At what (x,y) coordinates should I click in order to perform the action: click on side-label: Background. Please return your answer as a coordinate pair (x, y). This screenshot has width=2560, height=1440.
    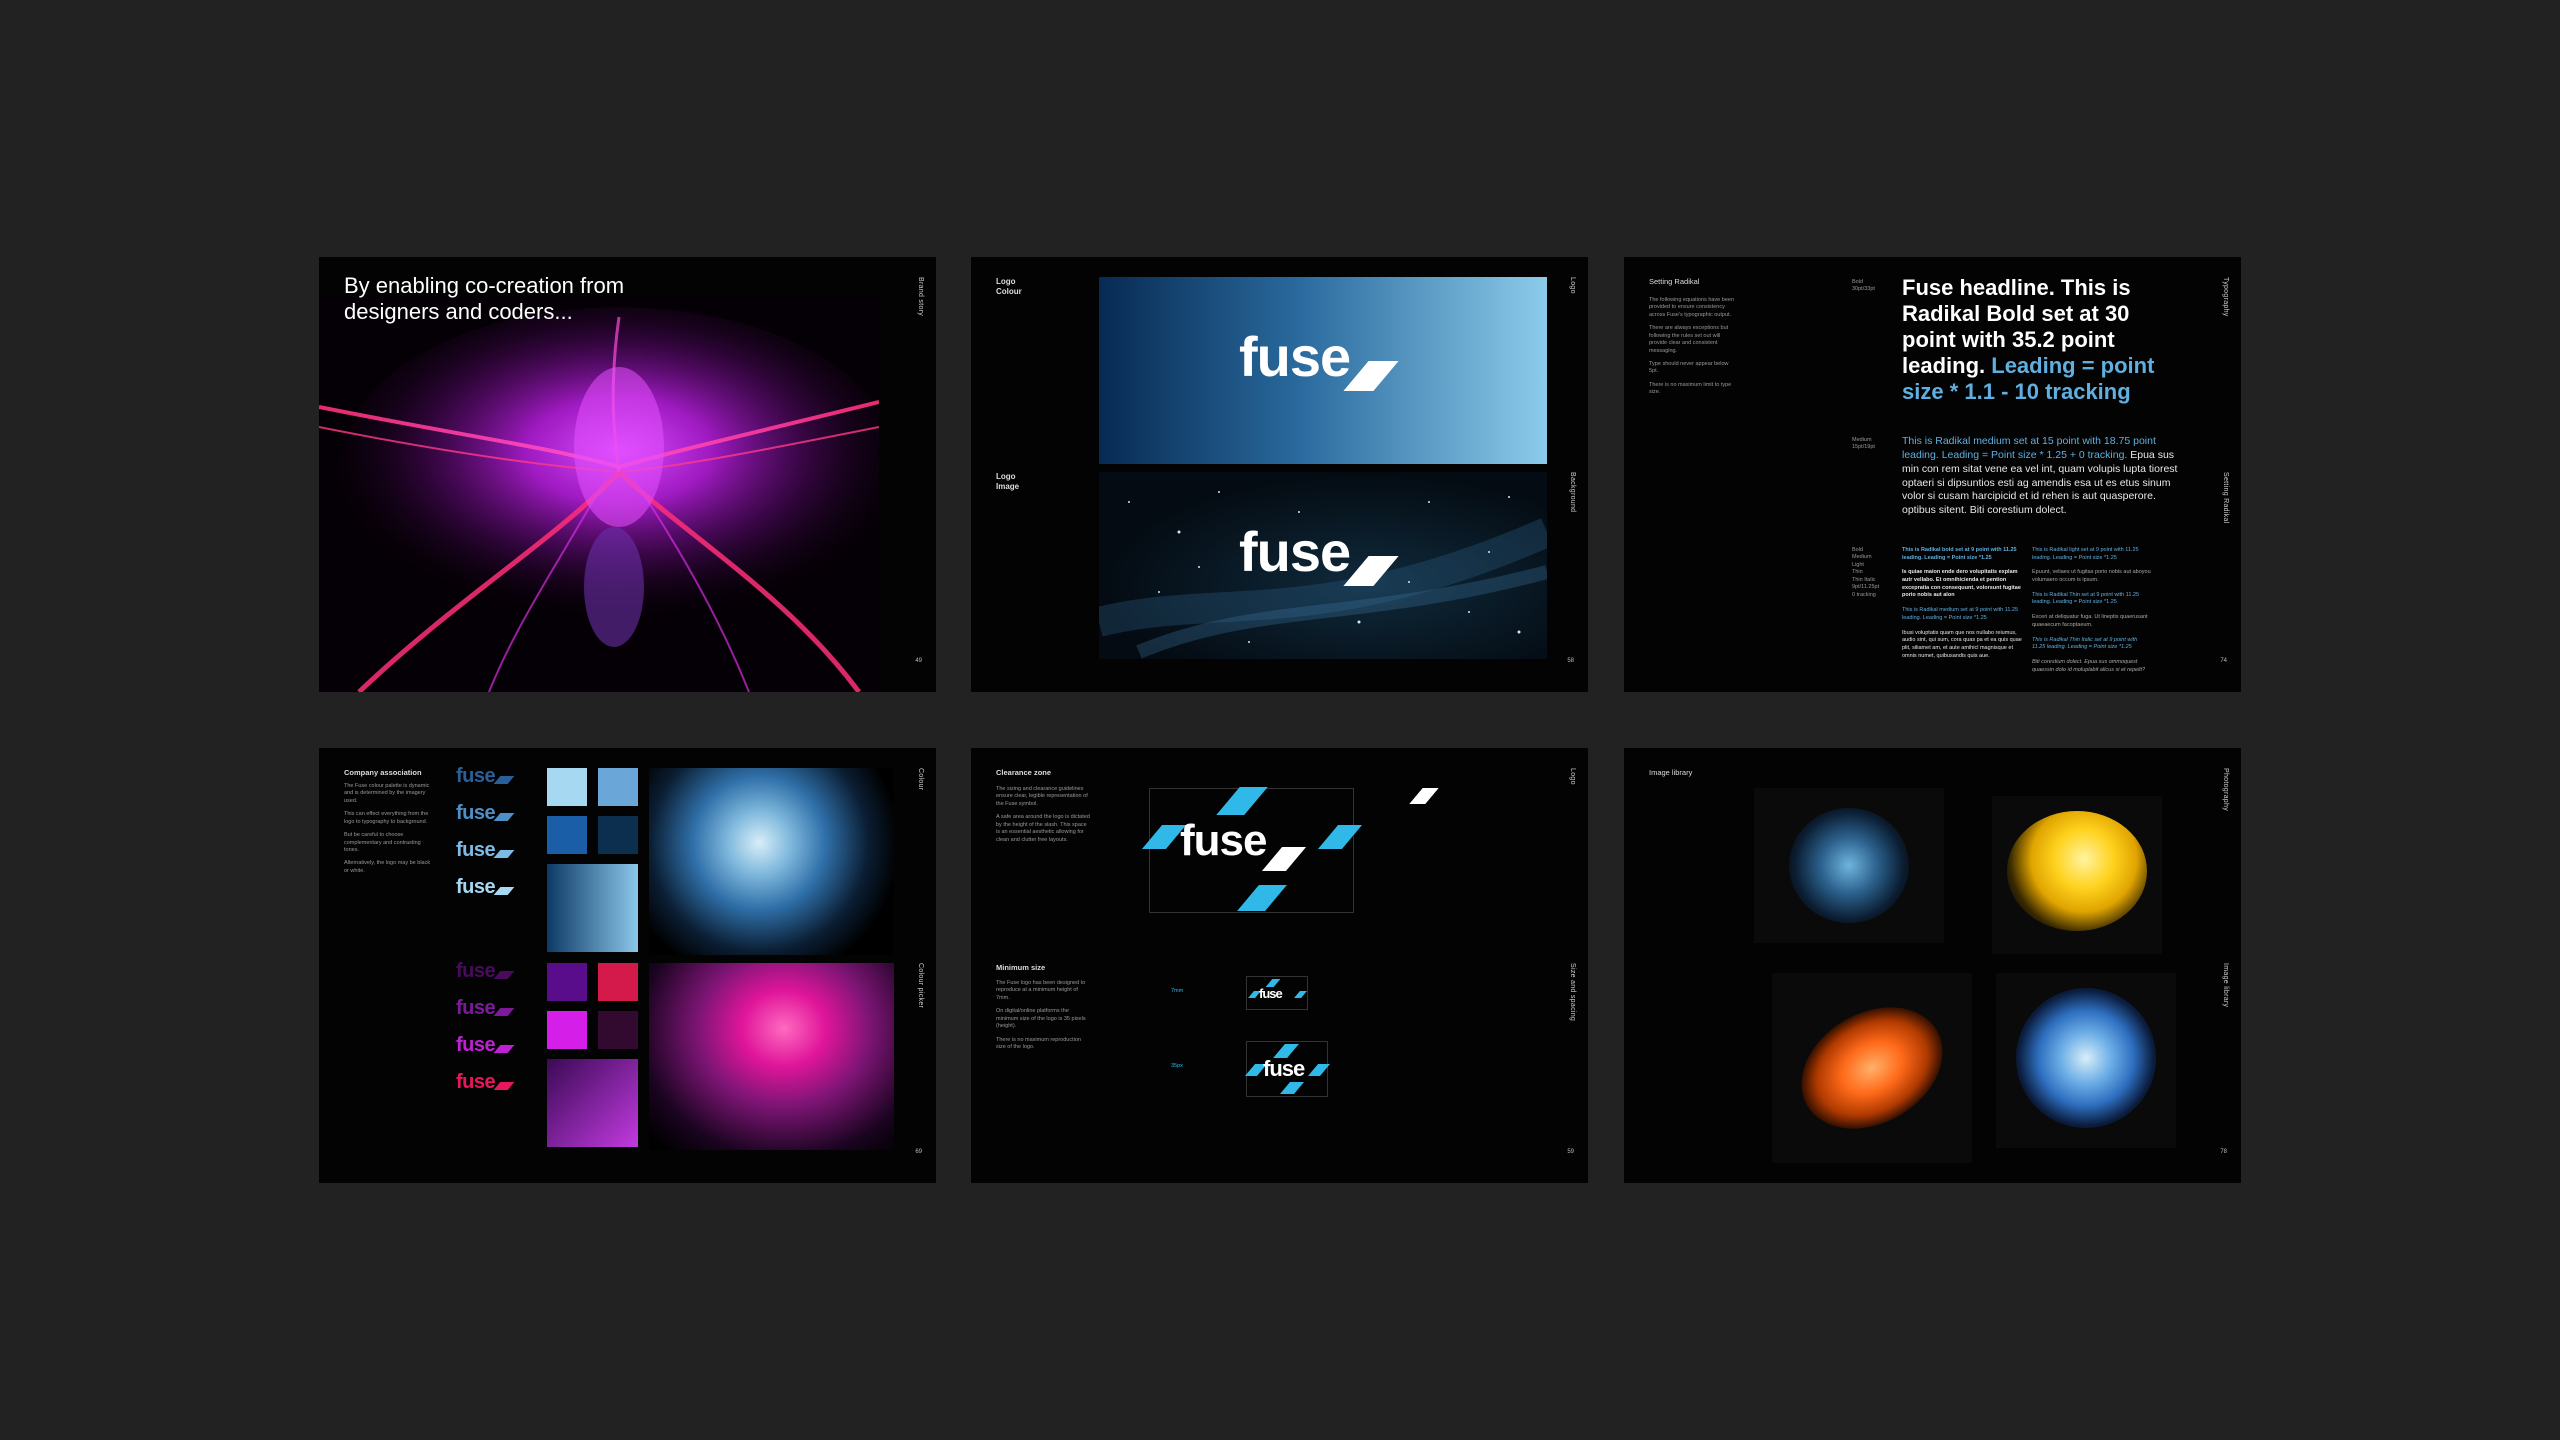
    Looking at the image, I should click on (1572, 492).